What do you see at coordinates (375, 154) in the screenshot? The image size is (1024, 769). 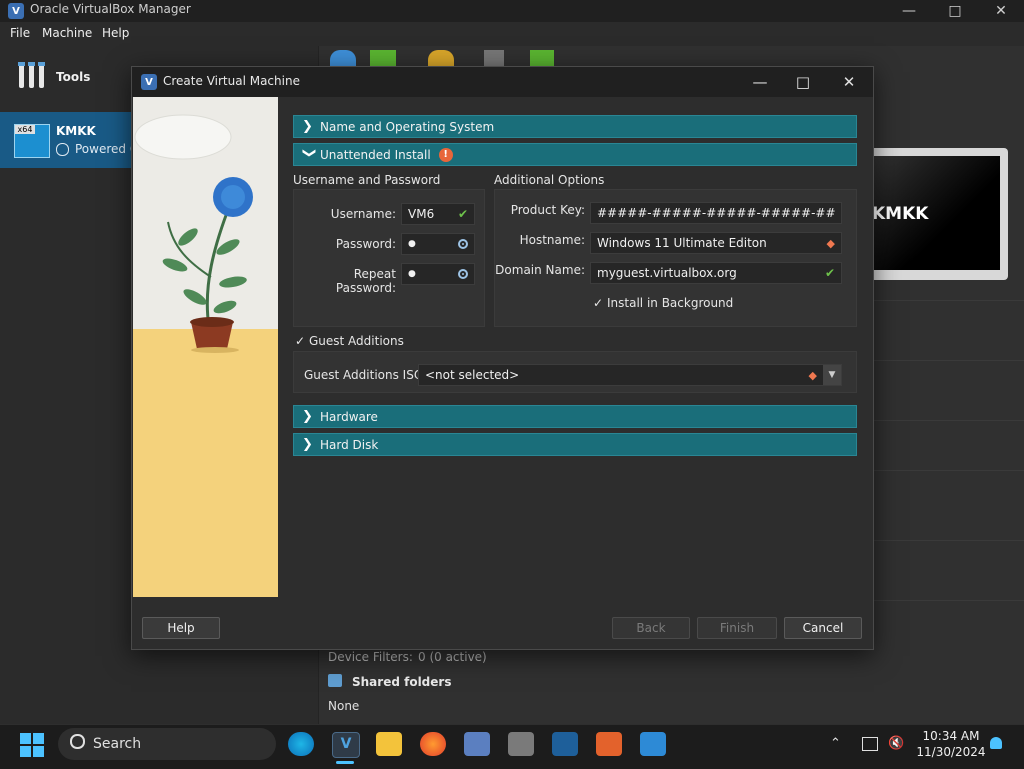 I see `section-unattended-label: Unattended Install` at bounding box center [375, 154].